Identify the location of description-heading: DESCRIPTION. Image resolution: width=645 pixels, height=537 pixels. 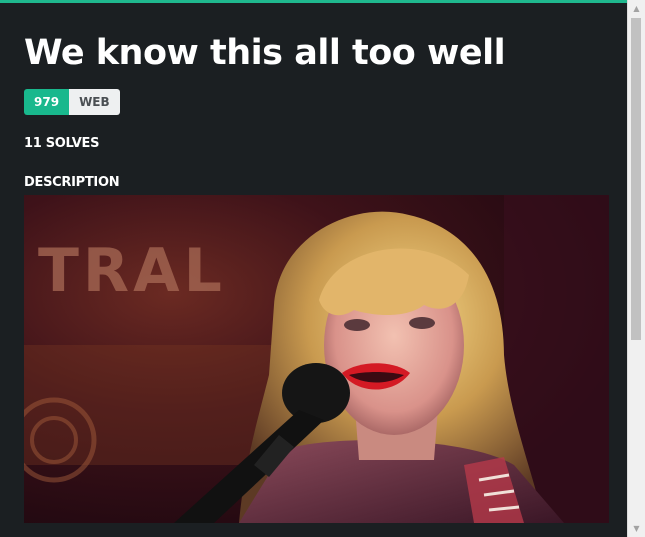
(72, 182).